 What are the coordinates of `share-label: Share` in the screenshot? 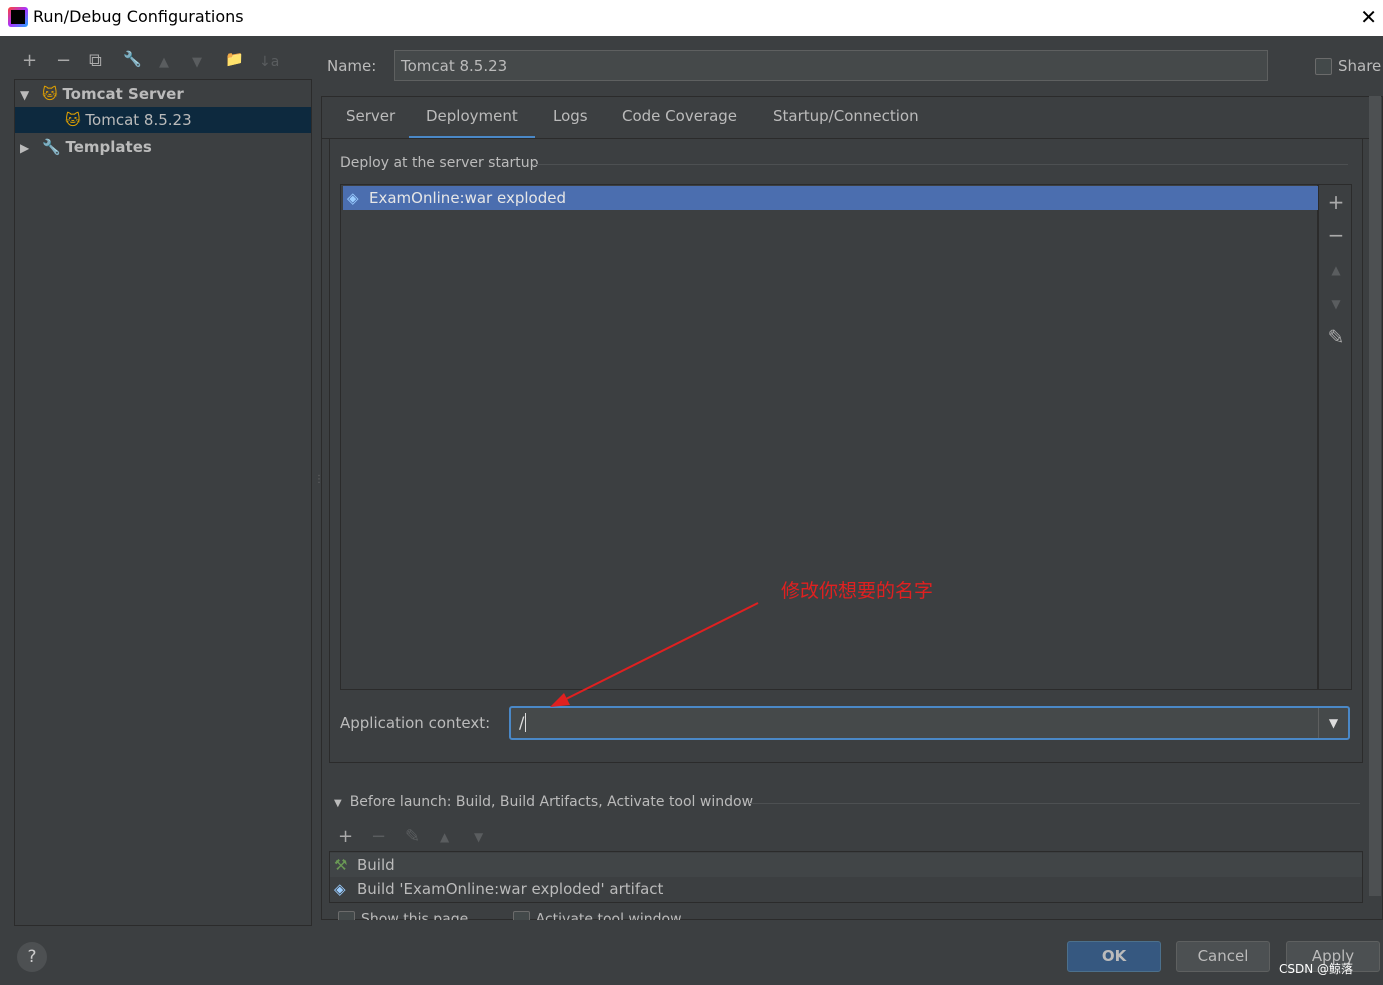 It's located at (1360, 66).